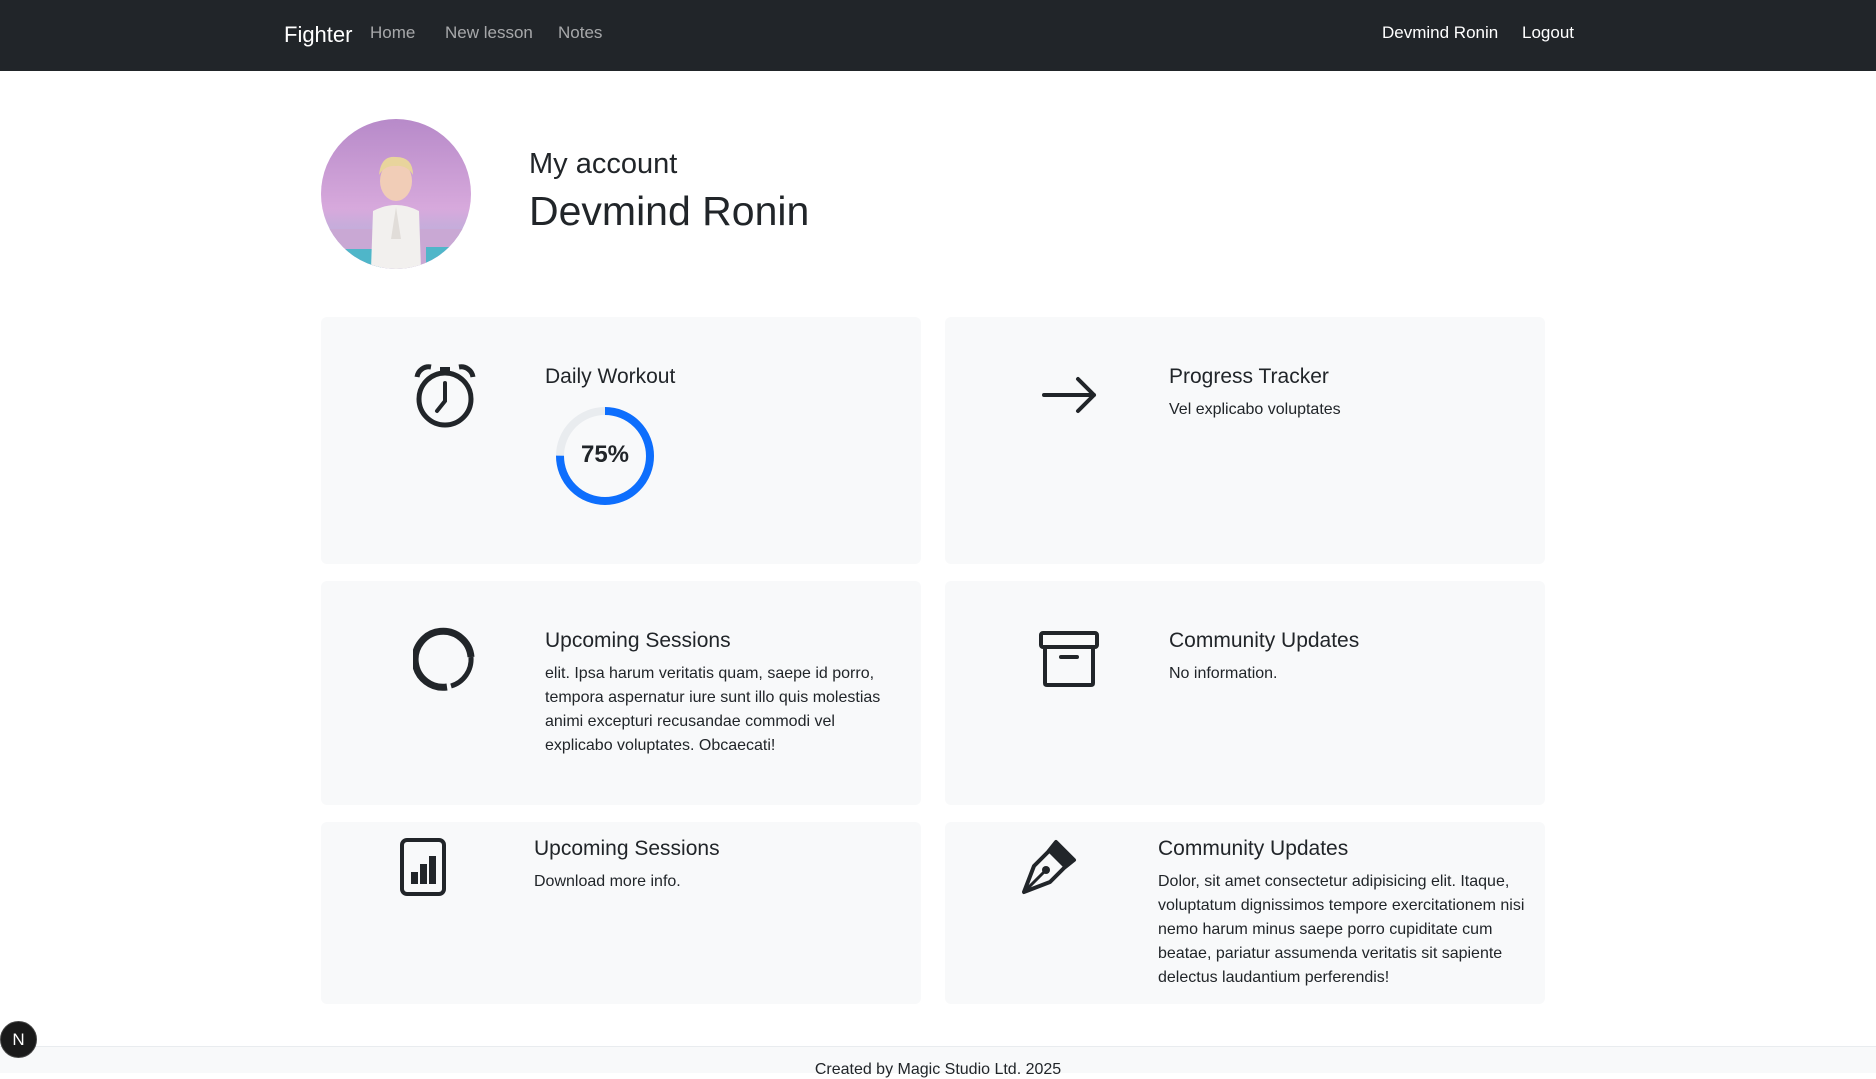 This screenshot has width=1876, height=1079. What do you see at coordinates (603, 164) in the screenshot?
I see `account-subtitle: My account` at bounding box center [603, 164].